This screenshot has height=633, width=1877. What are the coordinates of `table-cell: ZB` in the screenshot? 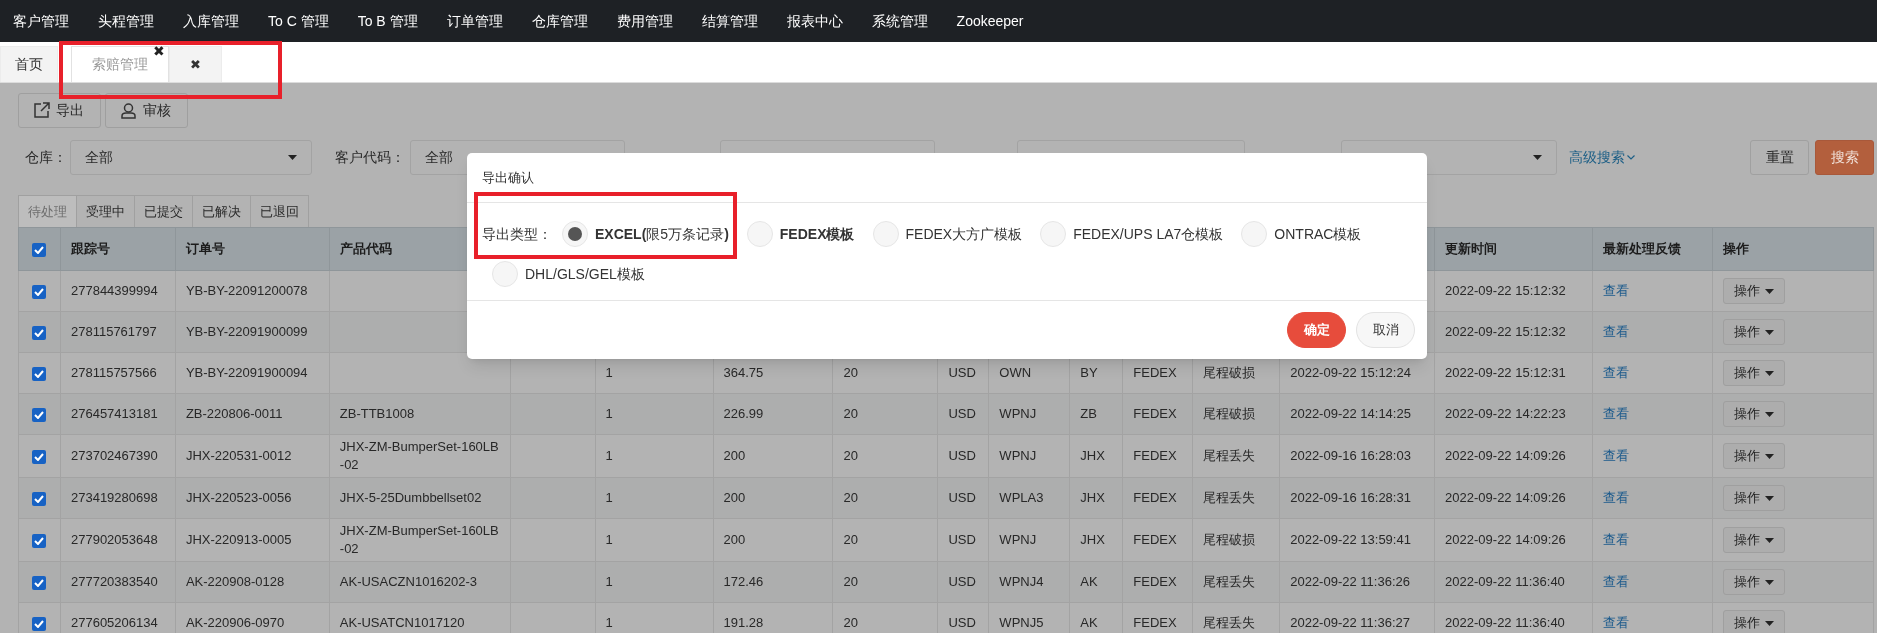 It's located at (1096, 414).